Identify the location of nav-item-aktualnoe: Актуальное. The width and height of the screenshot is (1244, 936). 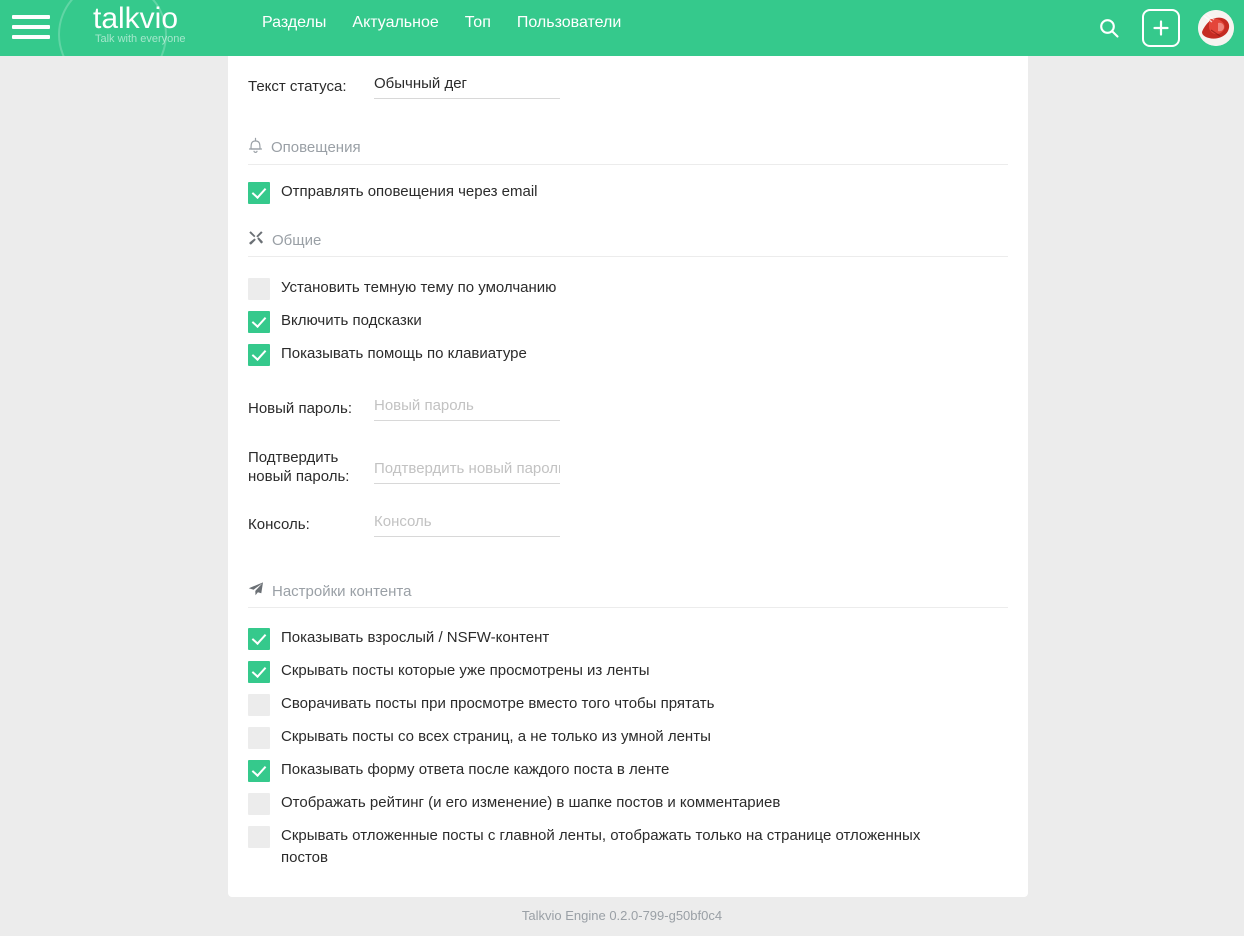
(395, 23).